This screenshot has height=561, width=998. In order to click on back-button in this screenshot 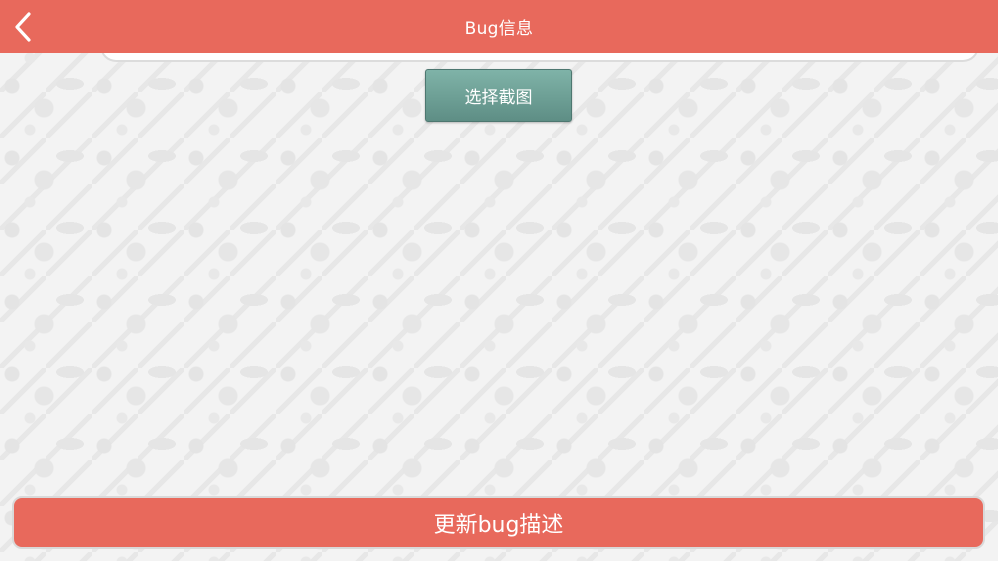, I will do `click(23, 27)`.